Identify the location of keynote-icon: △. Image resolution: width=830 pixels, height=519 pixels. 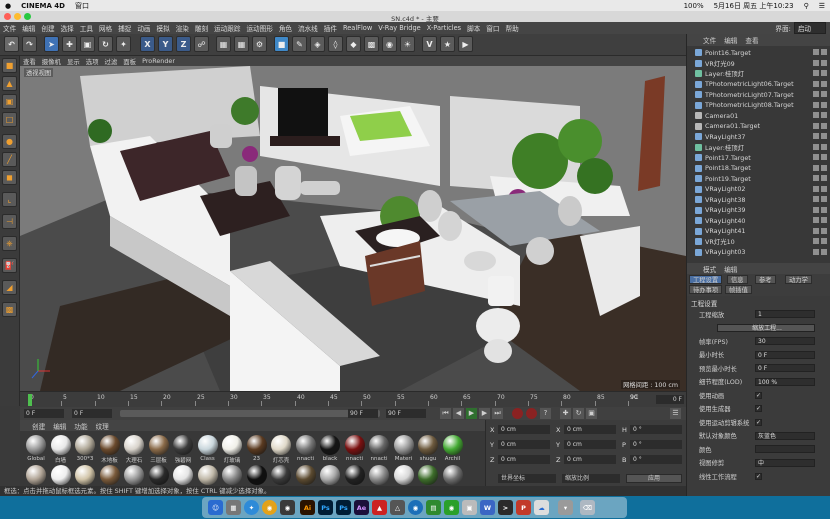
(397, 507).